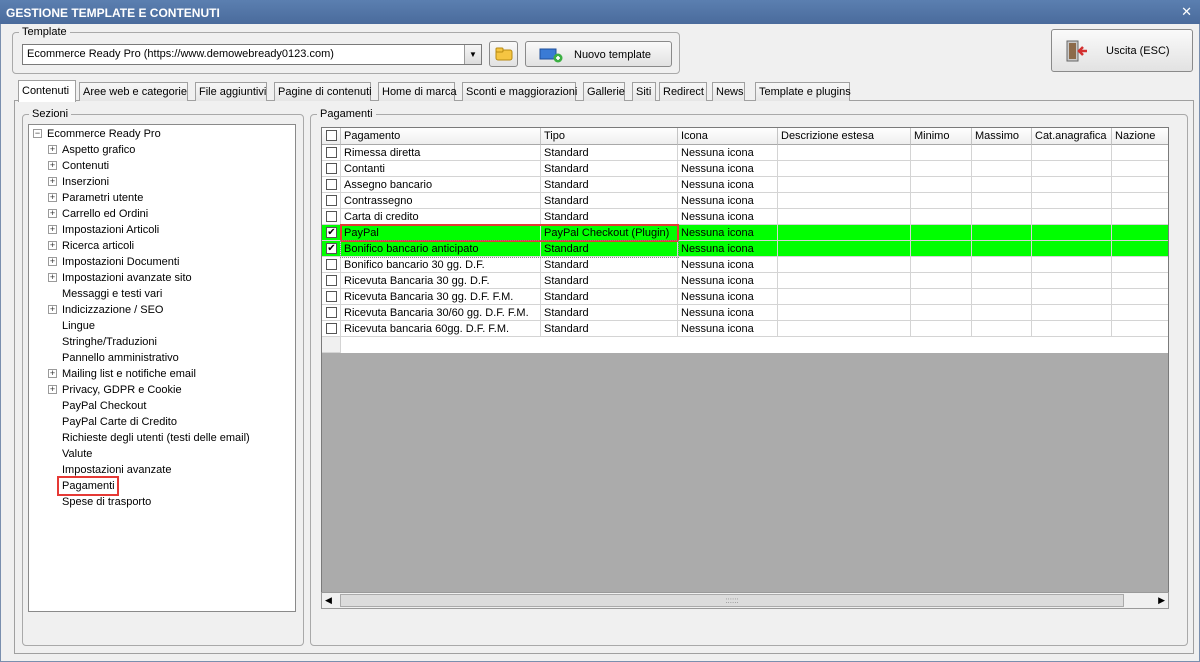  I want to click on tab-contenuti: Contenuti, so click(47, 91).